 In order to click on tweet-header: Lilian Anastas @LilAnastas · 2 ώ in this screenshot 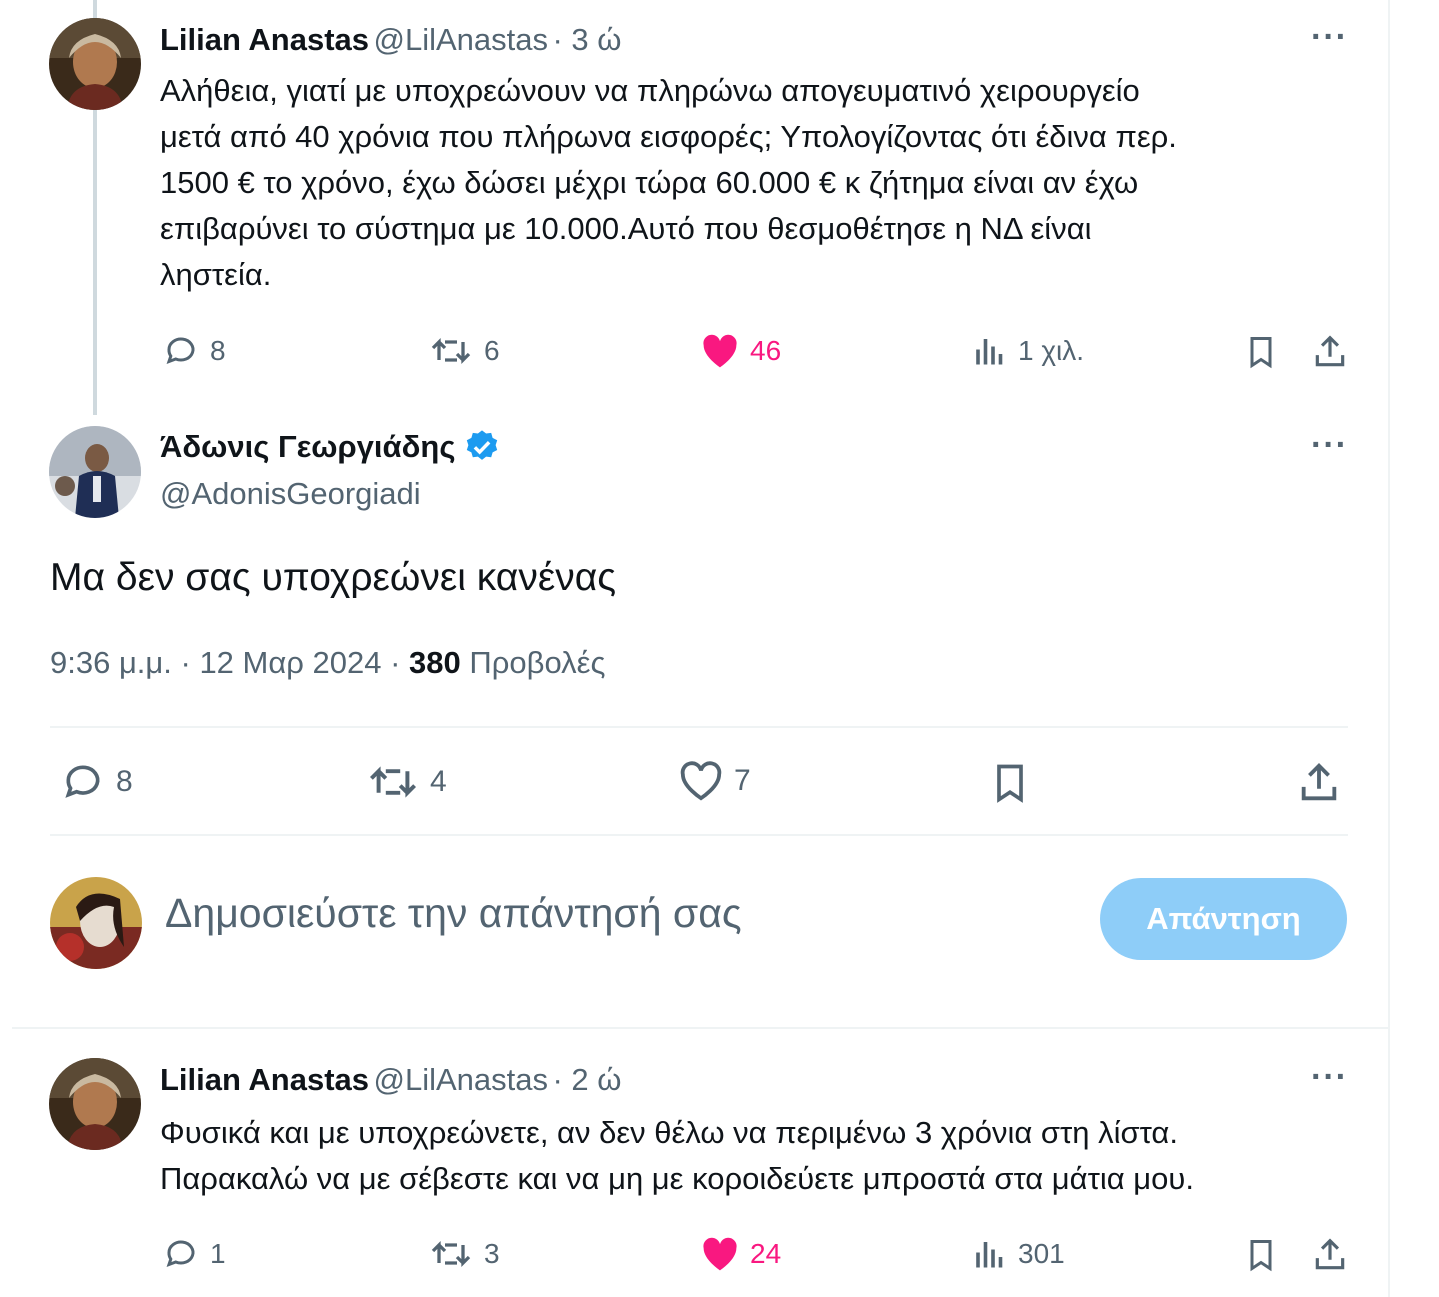, I will do `click(390, 1080)`.